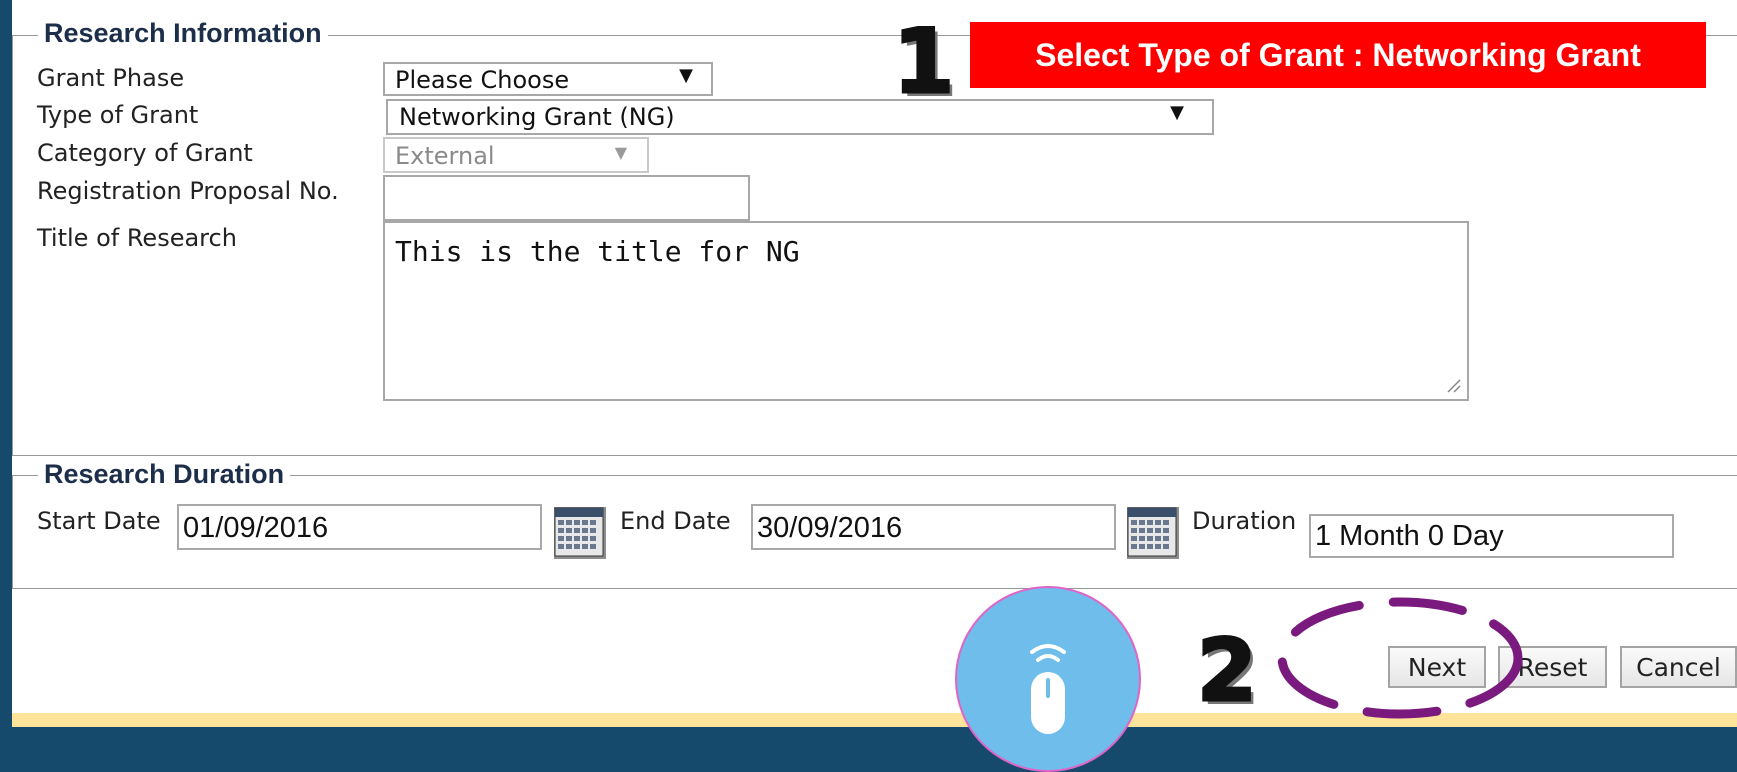  What do you see at coordinates (516, 155) in the screenshot?
I see `category-of-grant-select: External ▼` at bounding box center [516, 155].